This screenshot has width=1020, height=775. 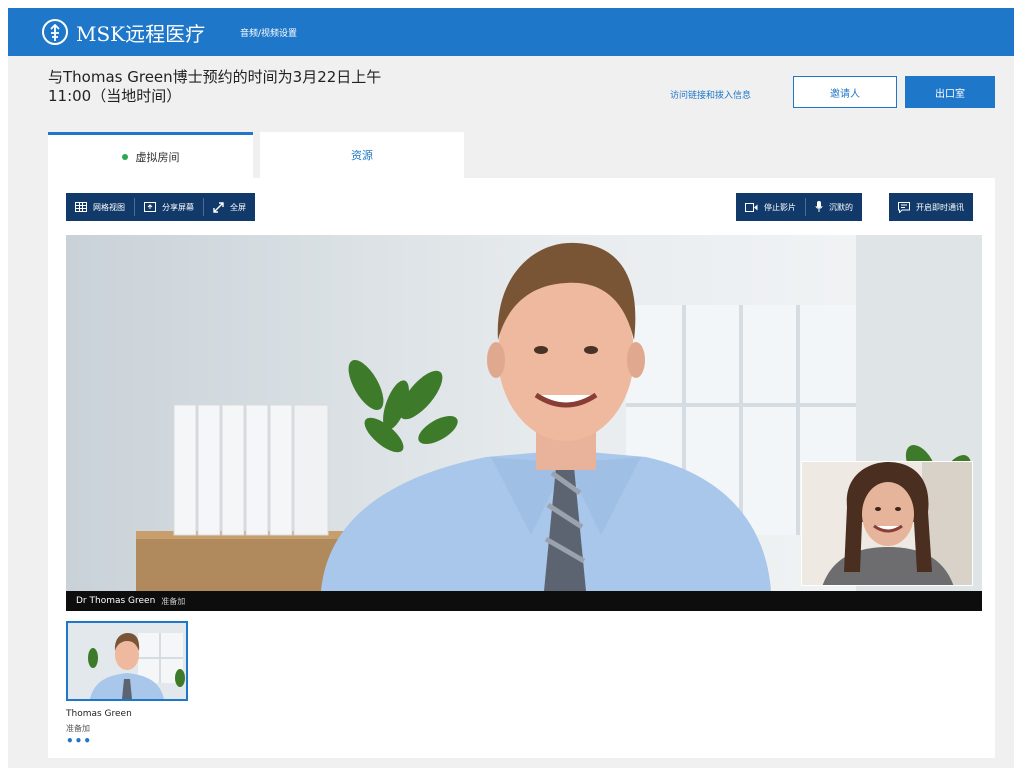 I want to click on share-screen-icon, so click(x=150, y=207).